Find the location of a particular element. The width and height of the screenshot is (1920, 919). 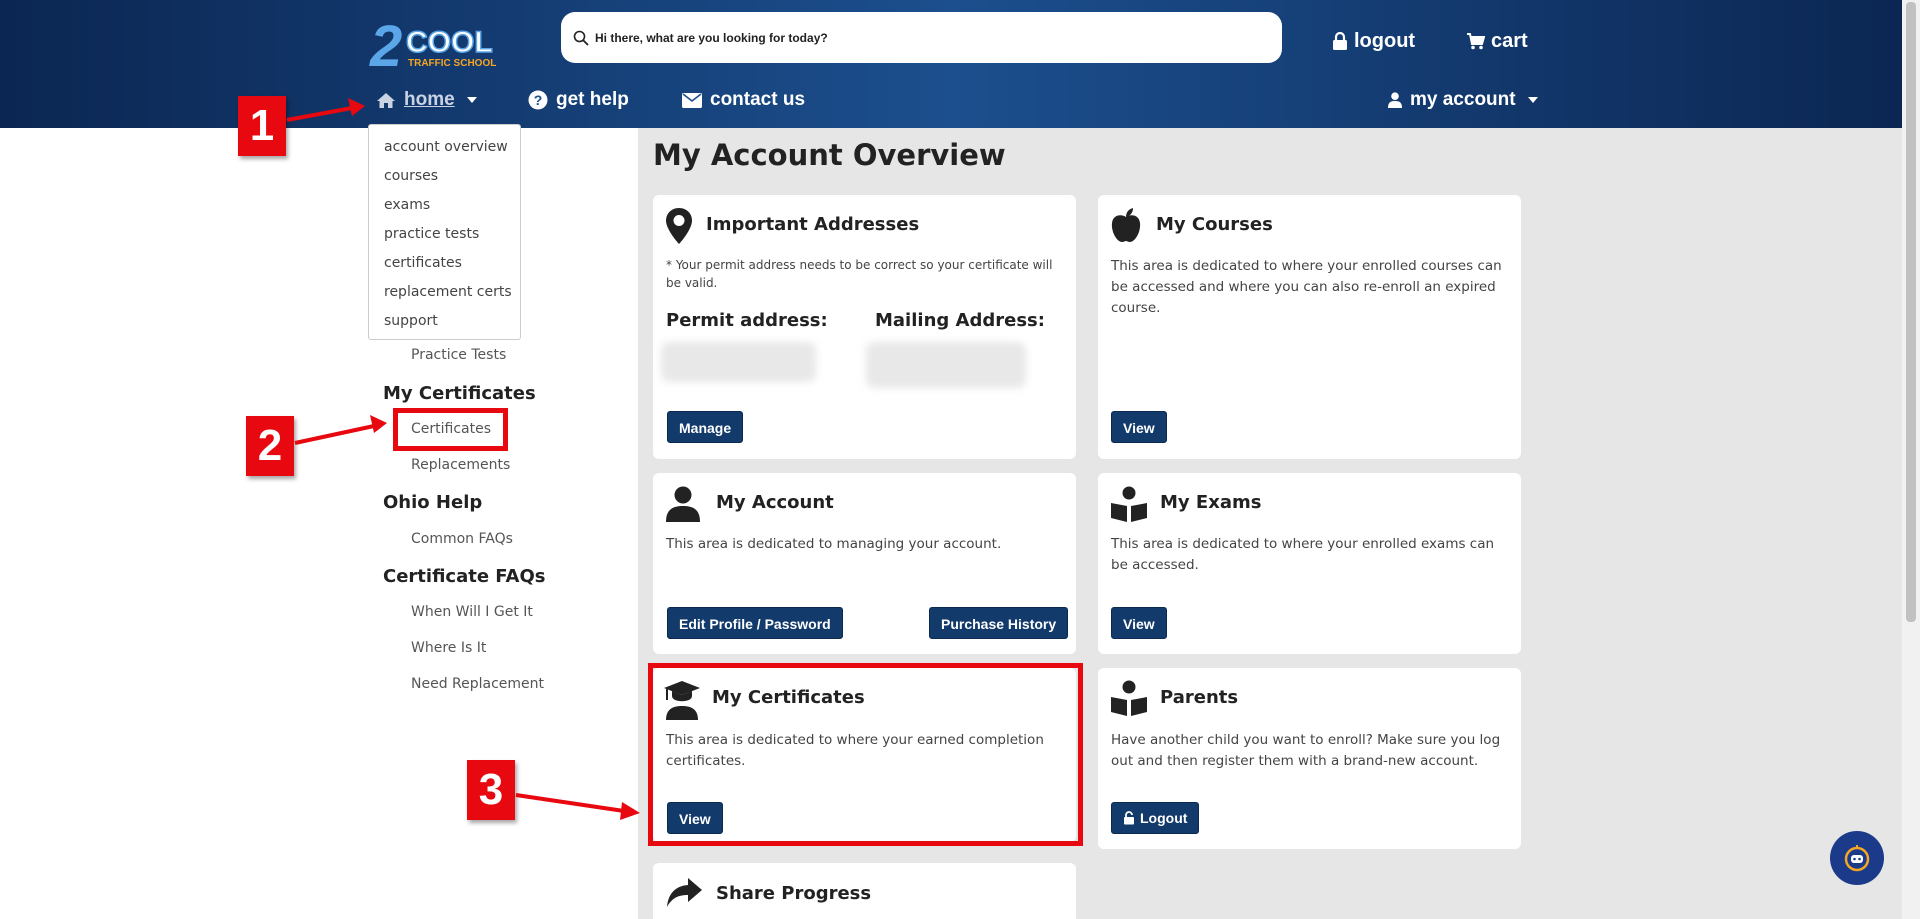

home-icon is located at coordinates (386, 100).